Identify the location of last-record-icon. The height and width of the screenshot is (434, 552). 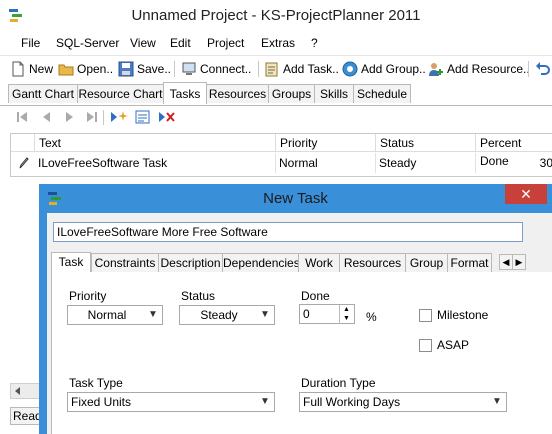
(92, 117).